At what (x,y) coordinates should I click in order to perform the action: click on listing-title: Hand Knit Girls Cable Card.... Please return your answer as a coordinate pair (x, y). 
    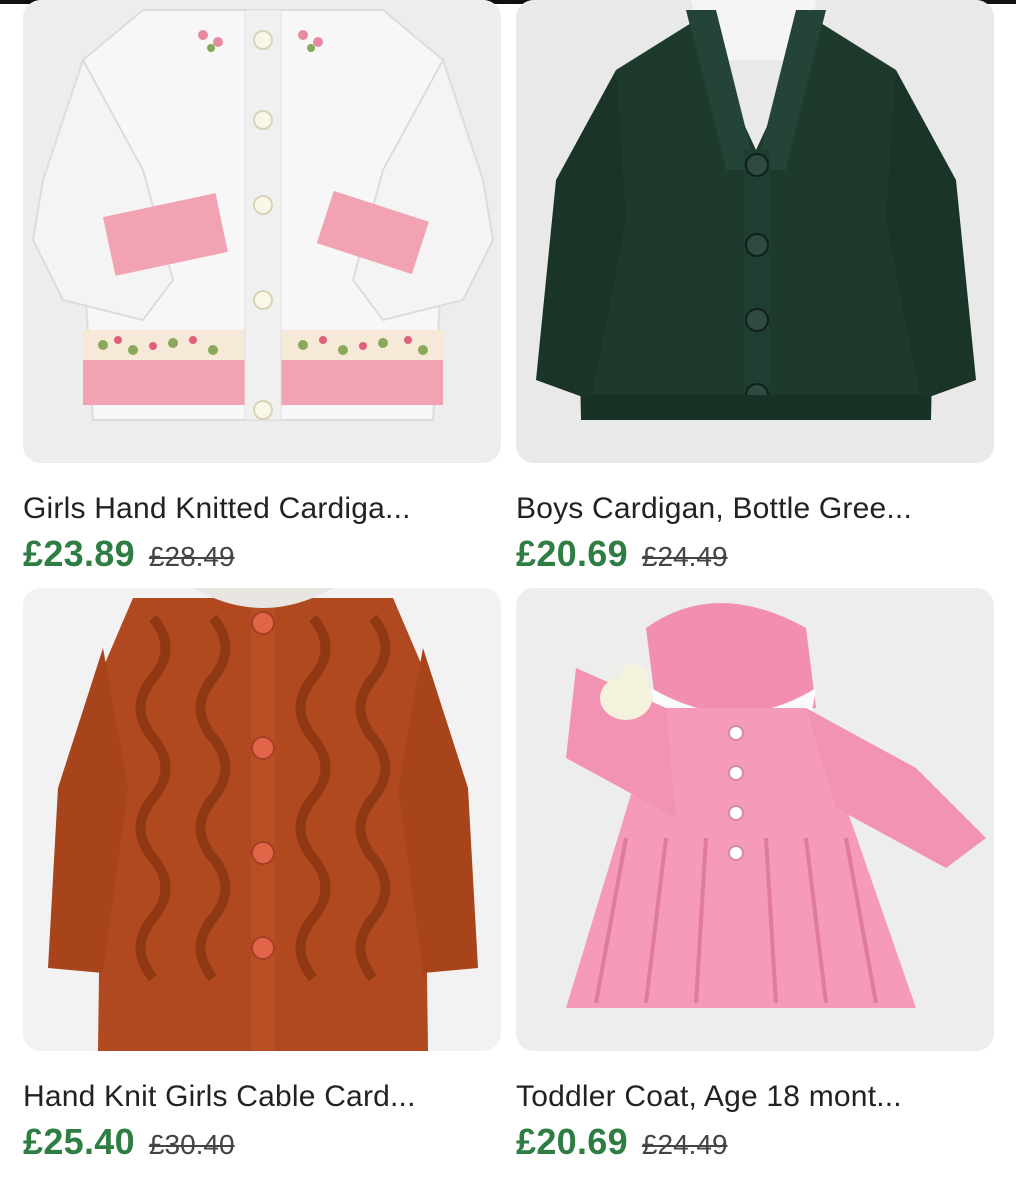
    Looking at the image, I should click on (262, 1097).